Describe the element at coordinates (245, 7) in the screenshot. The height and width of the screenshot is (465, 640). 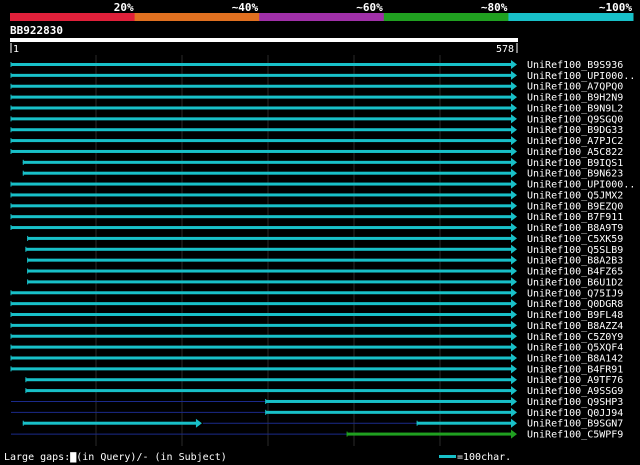
I see `scale-label-1: ~40%` at that location.